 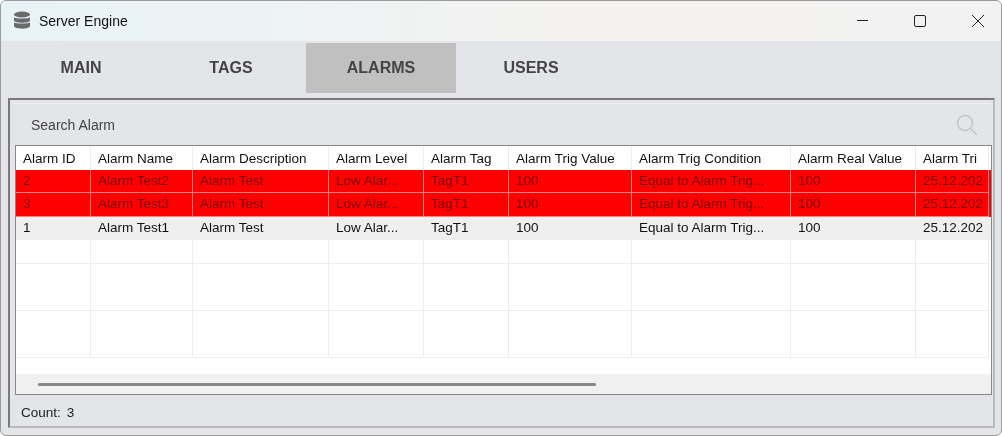 I want to click on table-cell: Alarm Test, so click(x=261, y=205).